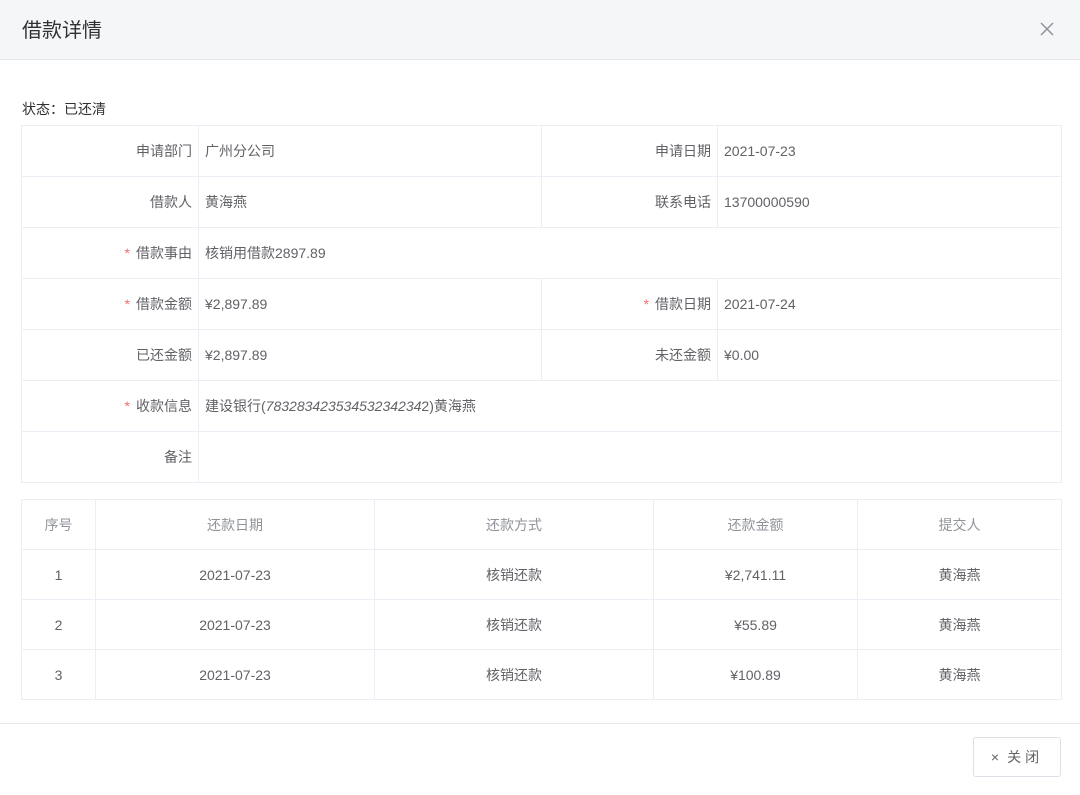  Describe the element at coordinates (110, 151) in the screenshot. I see `dept-label: 申请部门` at that location.